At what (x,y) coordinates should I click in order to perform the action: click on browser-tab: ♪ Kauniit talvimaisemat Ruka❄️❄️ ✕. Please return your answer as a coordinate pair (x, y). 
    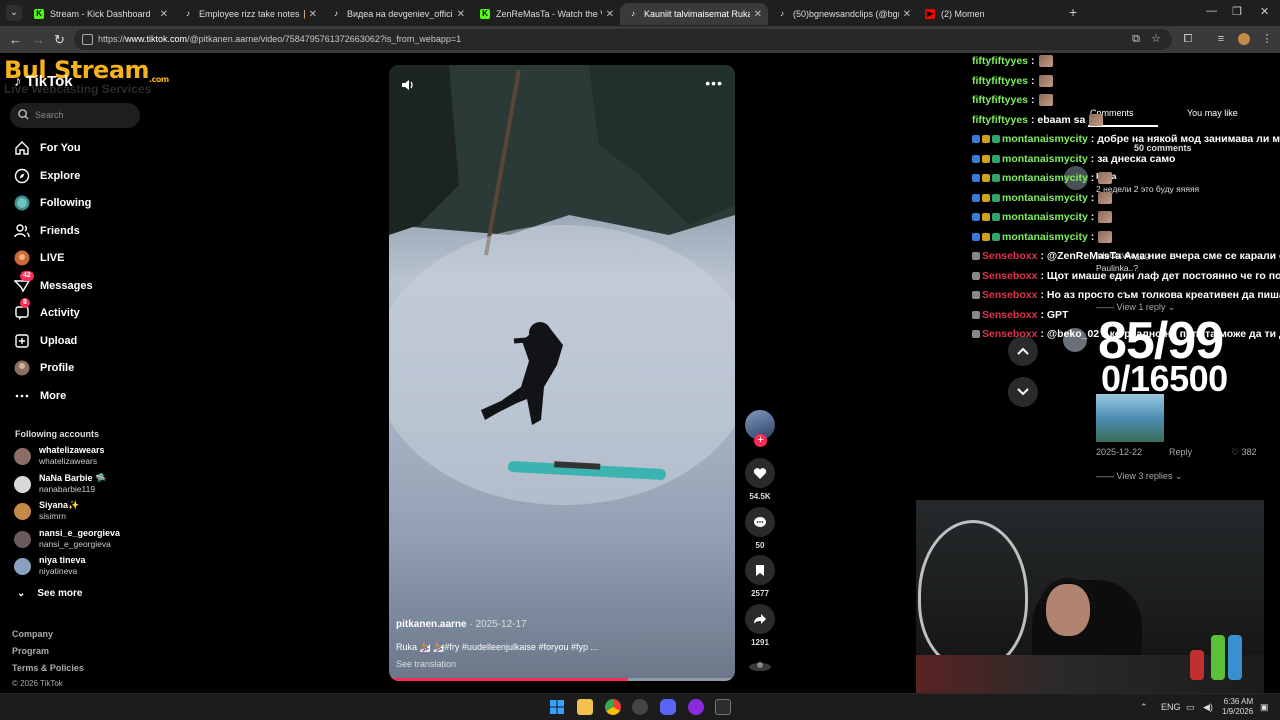
    Looking at the image, I should click on (694, 14).